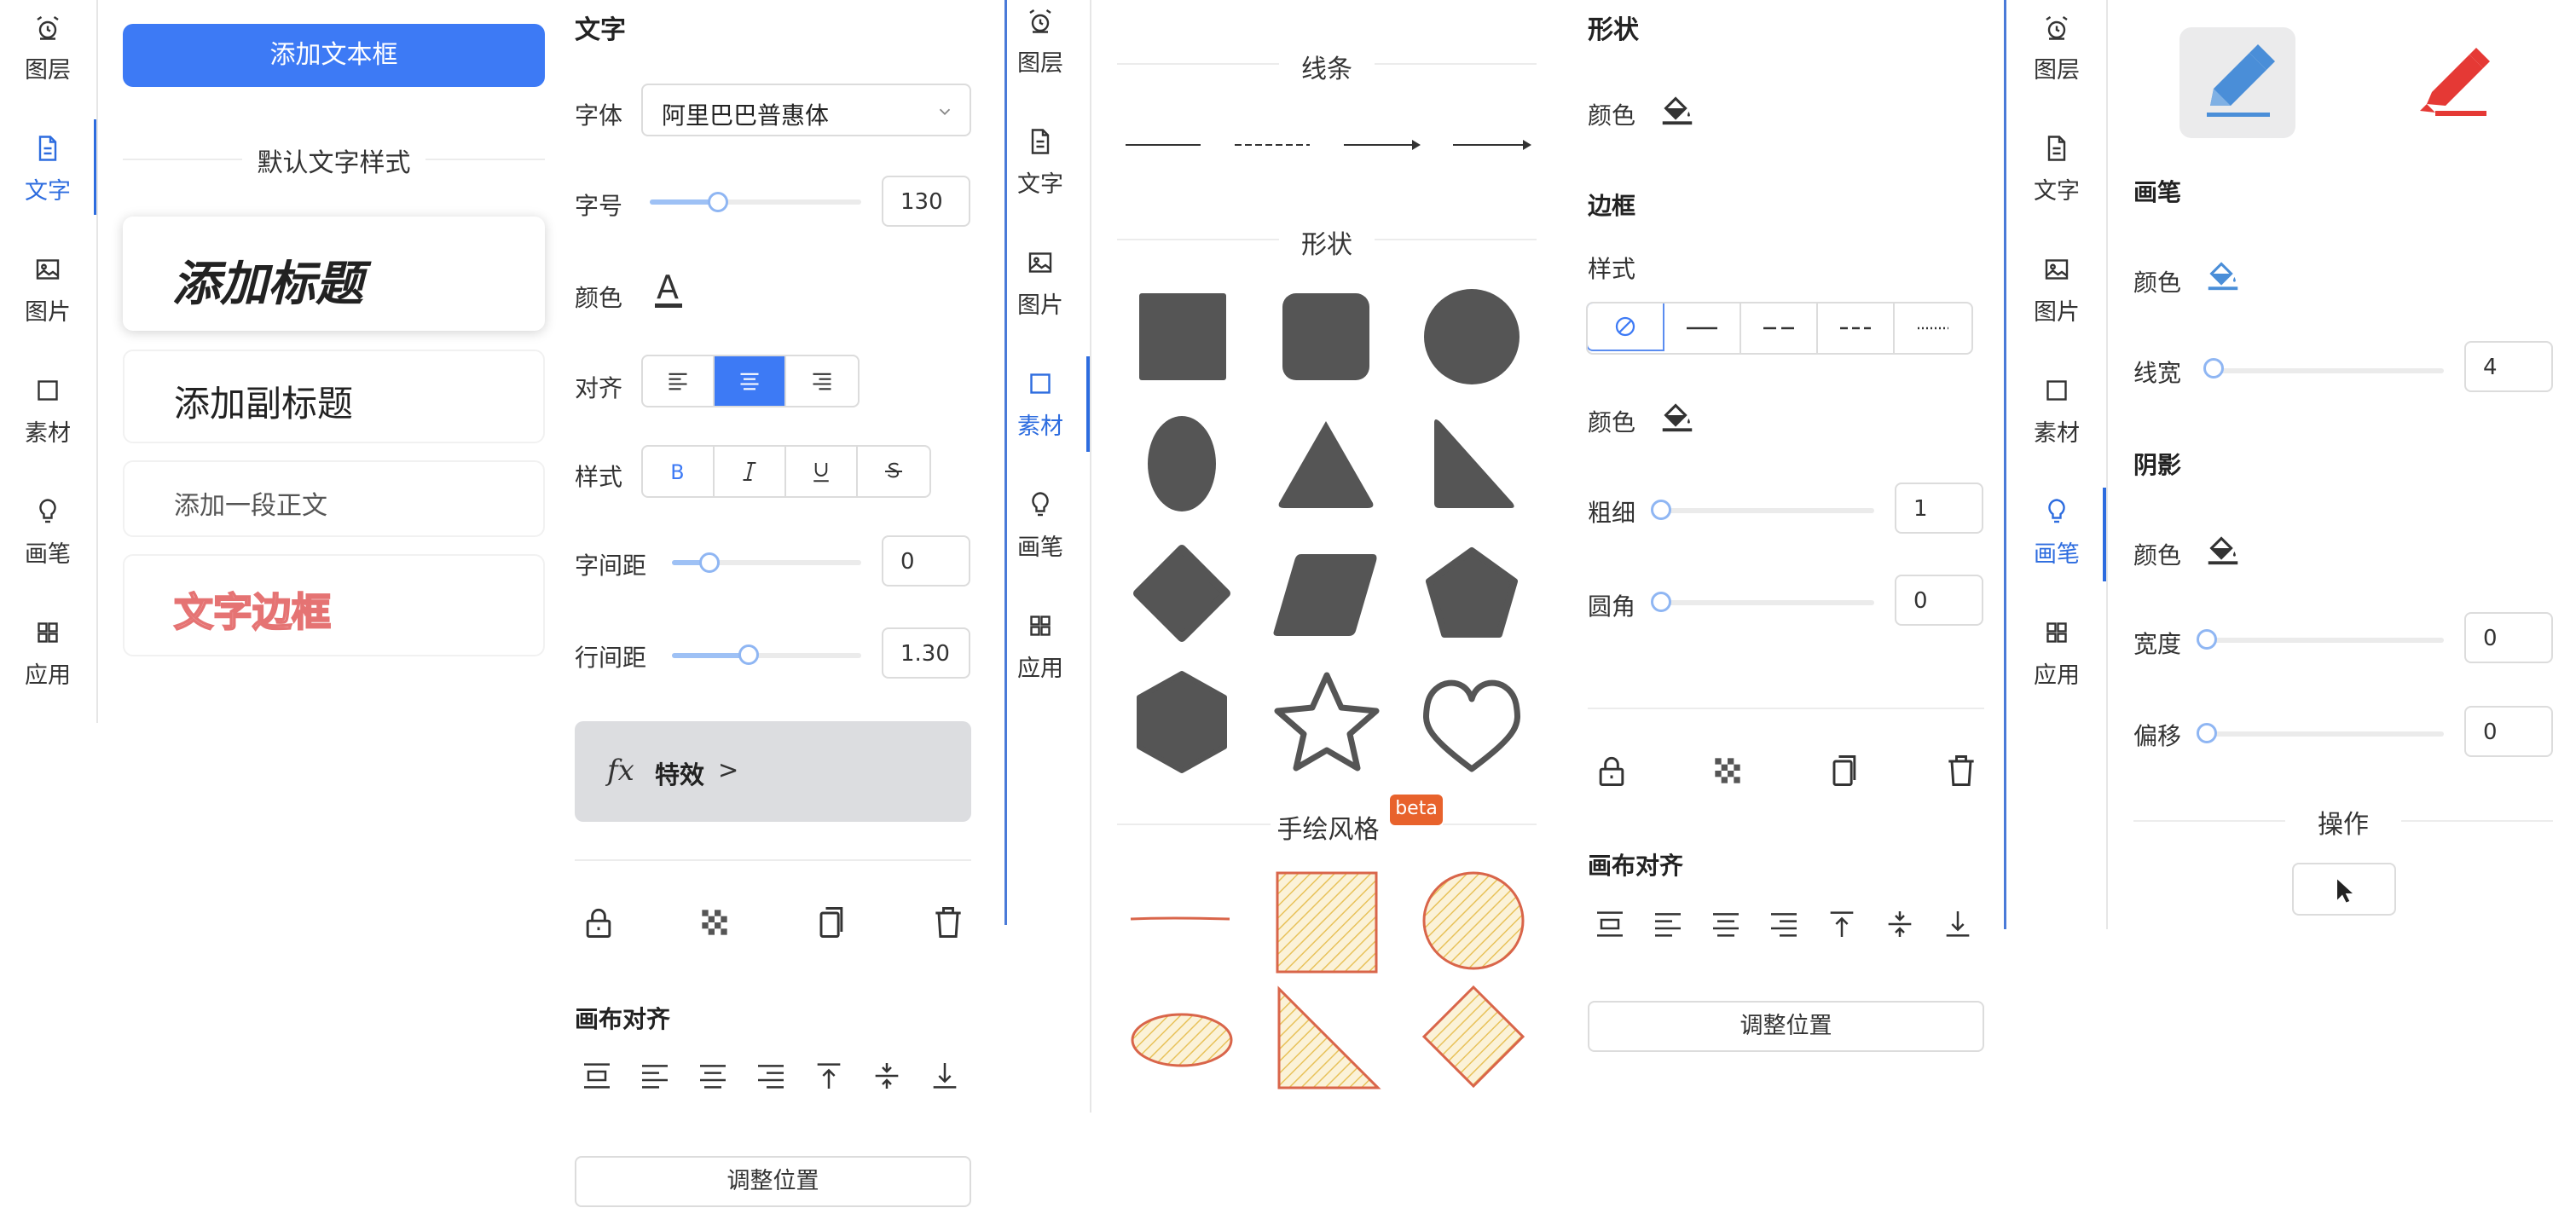 This screenshot has height=1231, width=2576. I want to click on handdrawn-diamond, so click(1473, 1037).